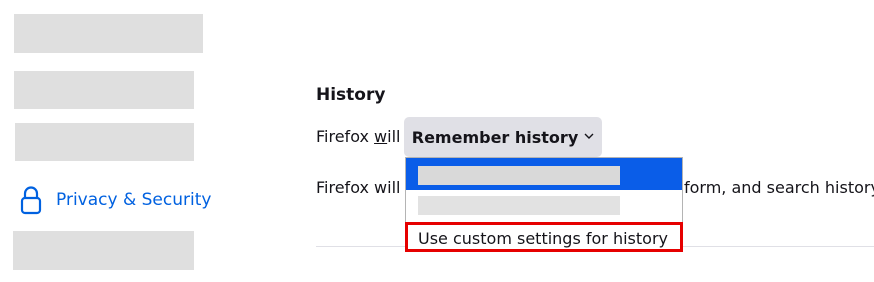 This screenshot has height=282, width=874. I want to click on dropdown-option-remember-redacted, so click(544, 174).